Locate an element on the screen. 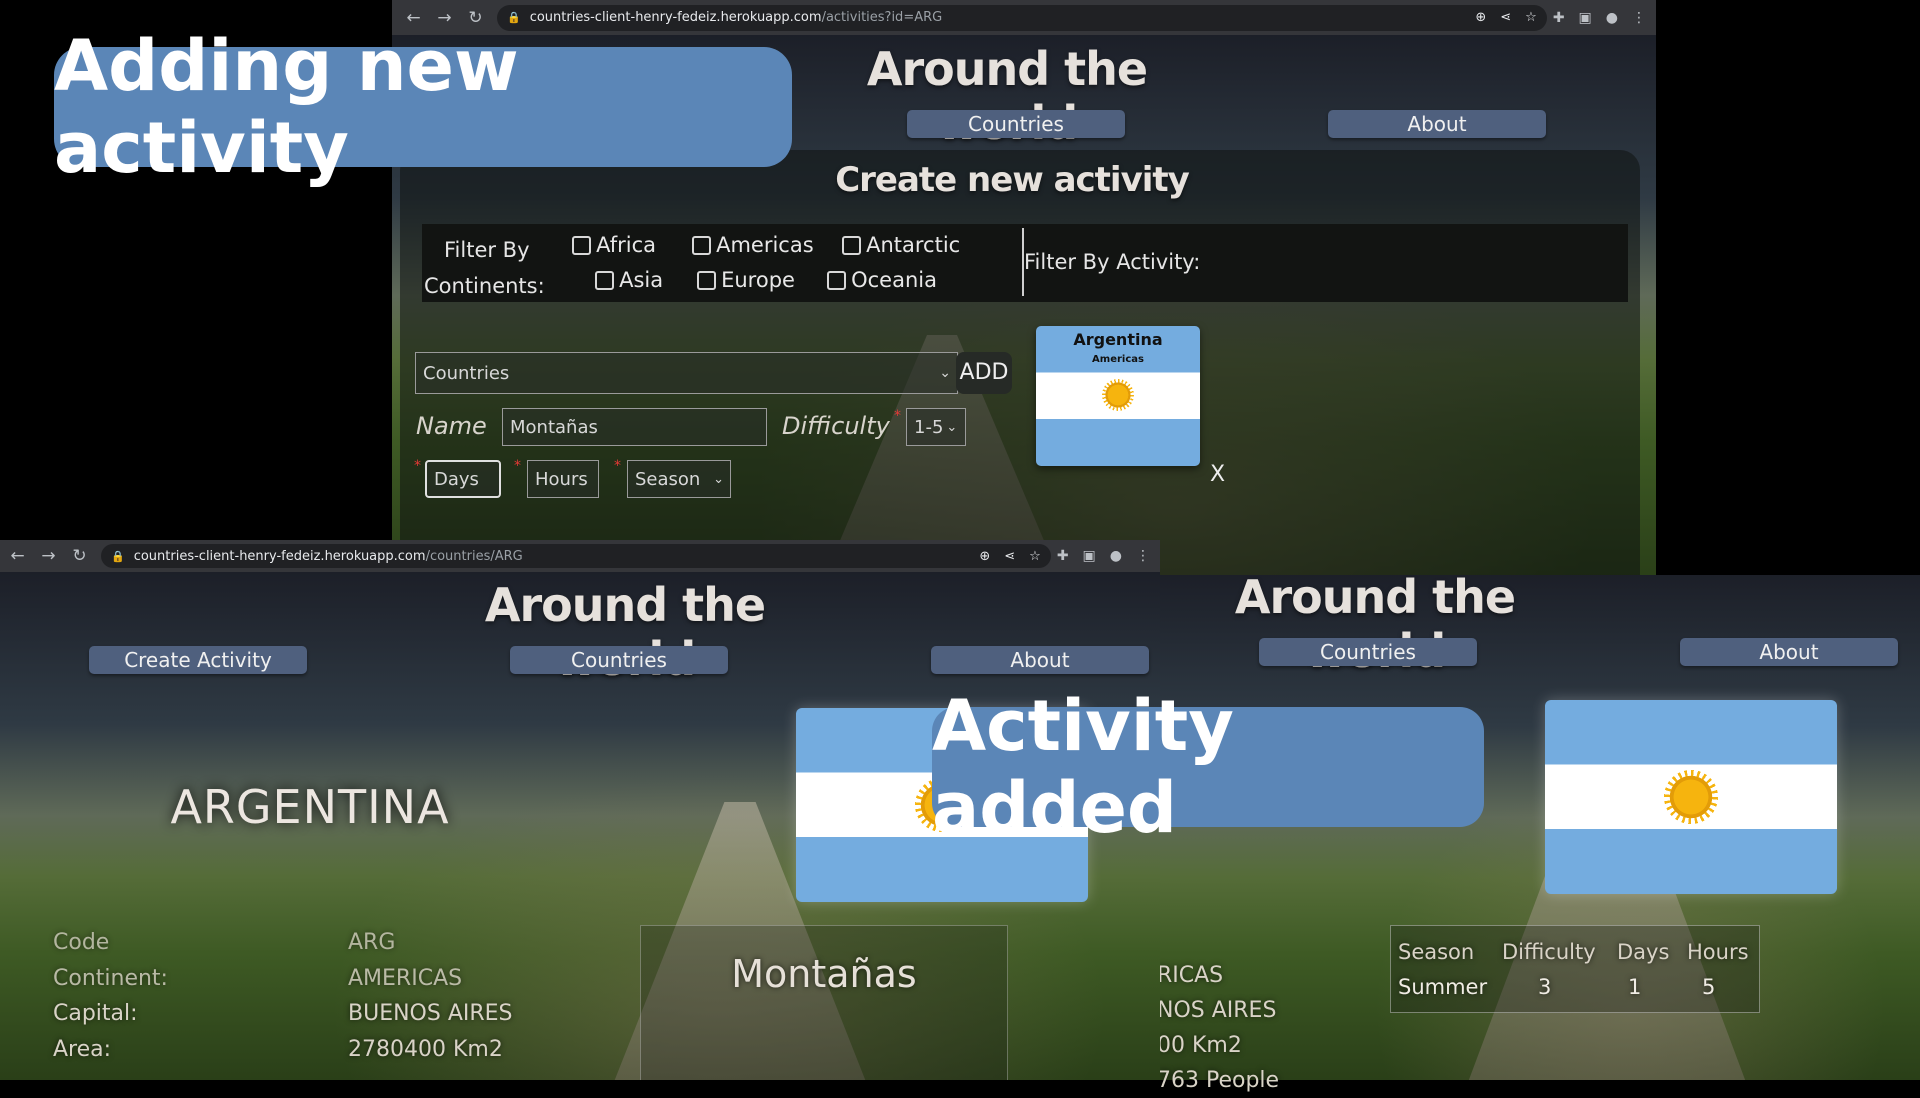  antarctic-checkbox is located at coordinates (851, 245).